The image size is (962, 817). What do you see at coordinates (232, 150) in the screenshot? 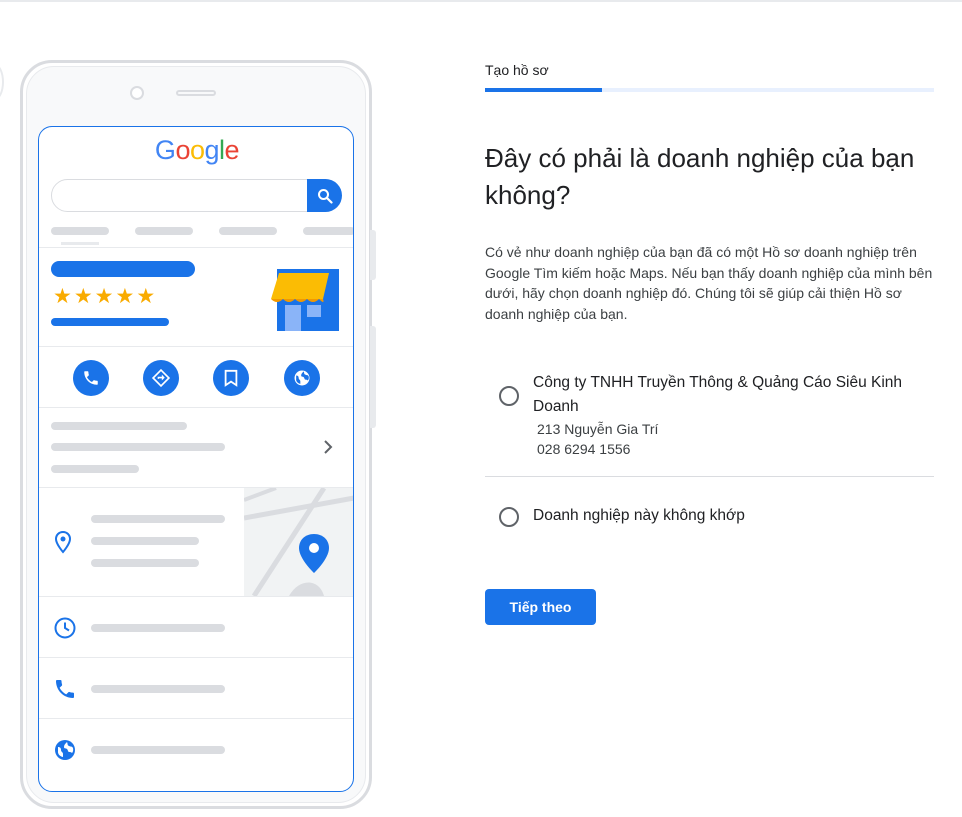
I see `google-logo-letter: e` at bounding box center [232, 150].